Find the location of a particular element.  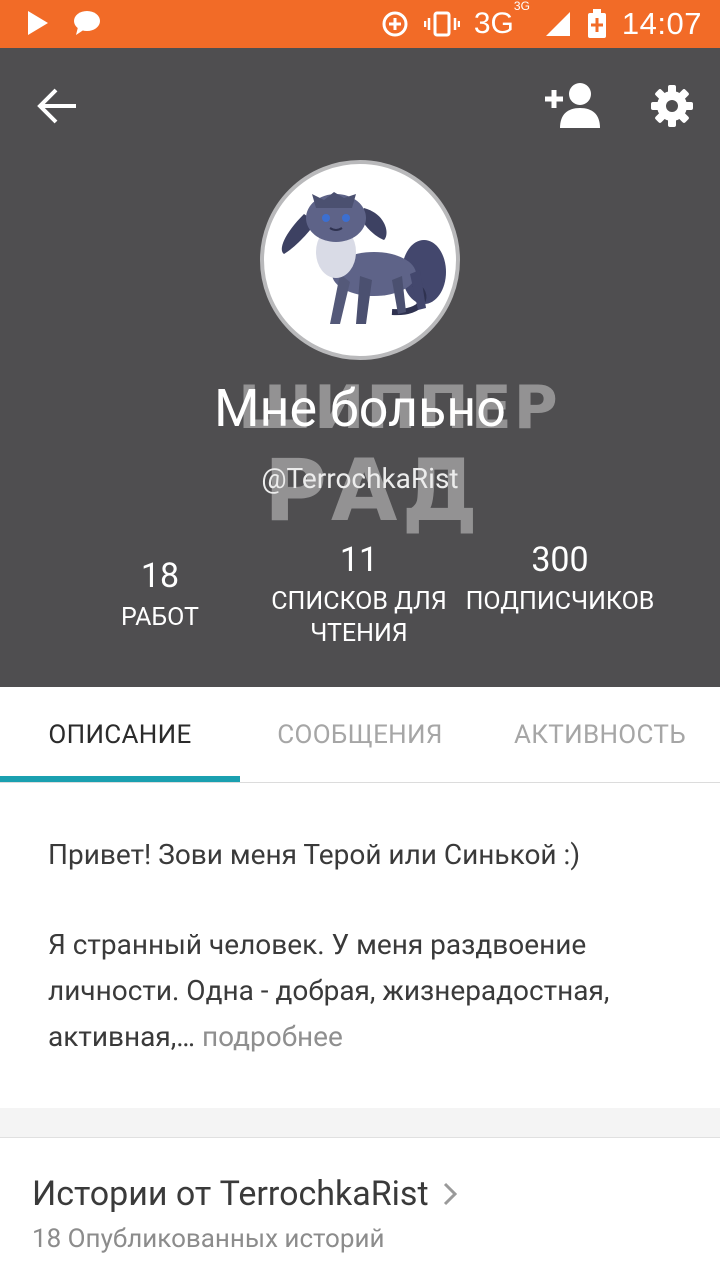

tab-messages: СООБЩЕНИЯ is located at coordinates (360, 735).